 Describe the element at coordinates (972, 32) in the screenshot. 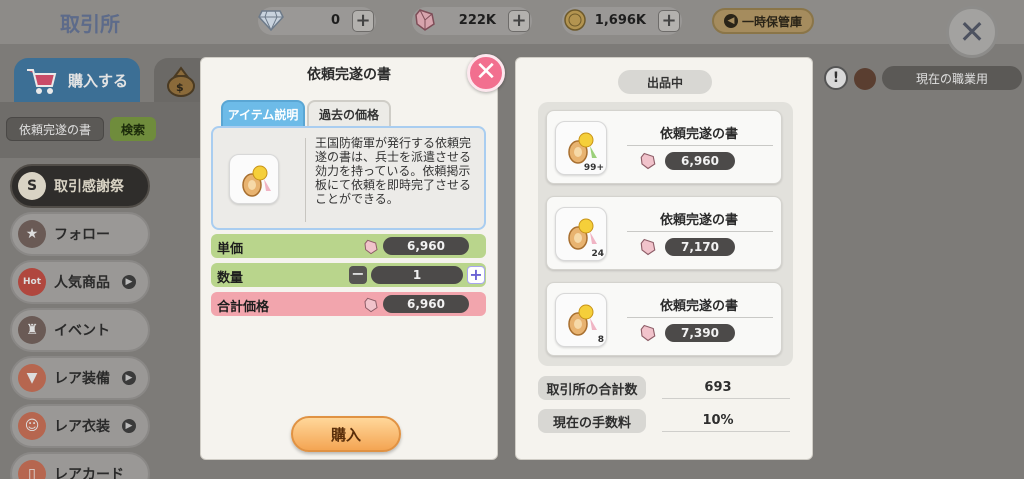

I see `close-icon: ✕` at that location.